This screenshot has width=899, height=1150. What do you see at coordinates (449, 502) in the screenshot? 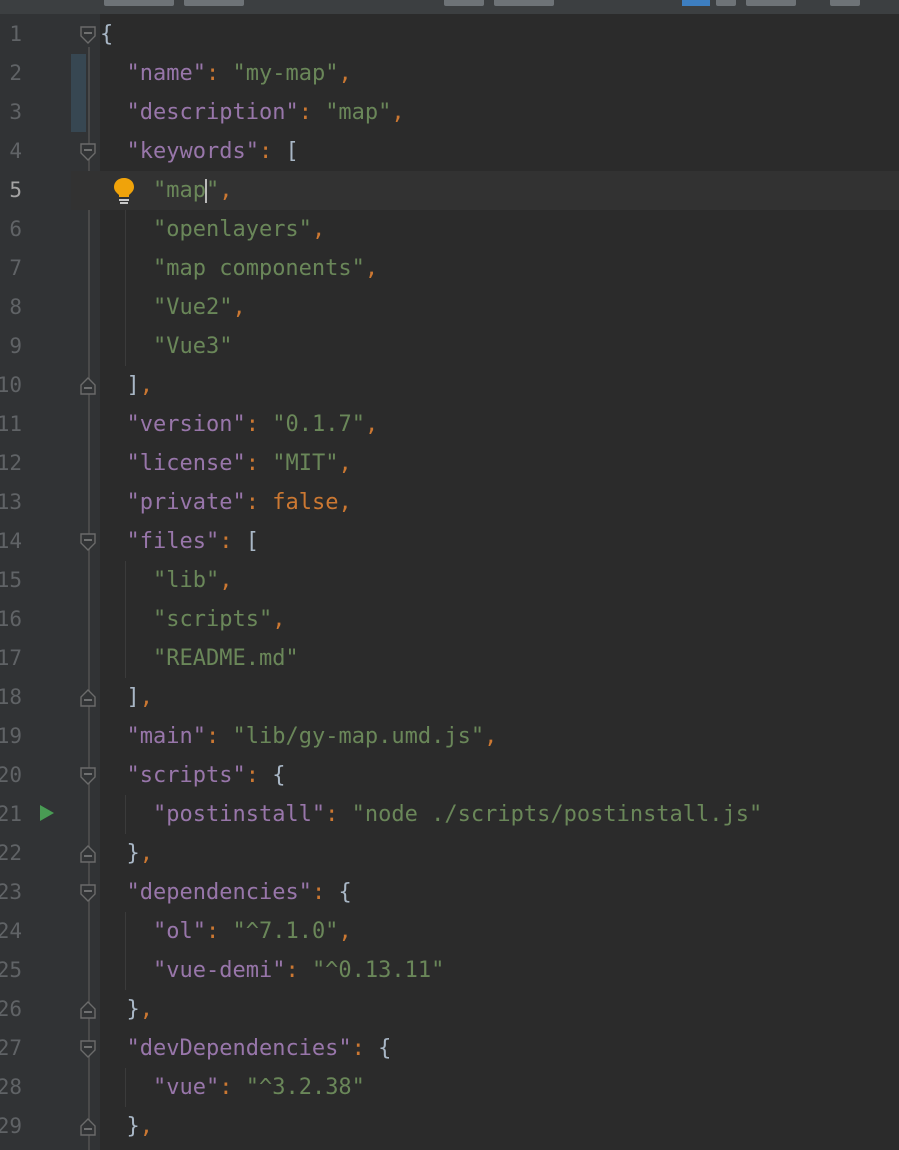
I see `code-line: 13 "private": false,` at bounding box center [449, 502].